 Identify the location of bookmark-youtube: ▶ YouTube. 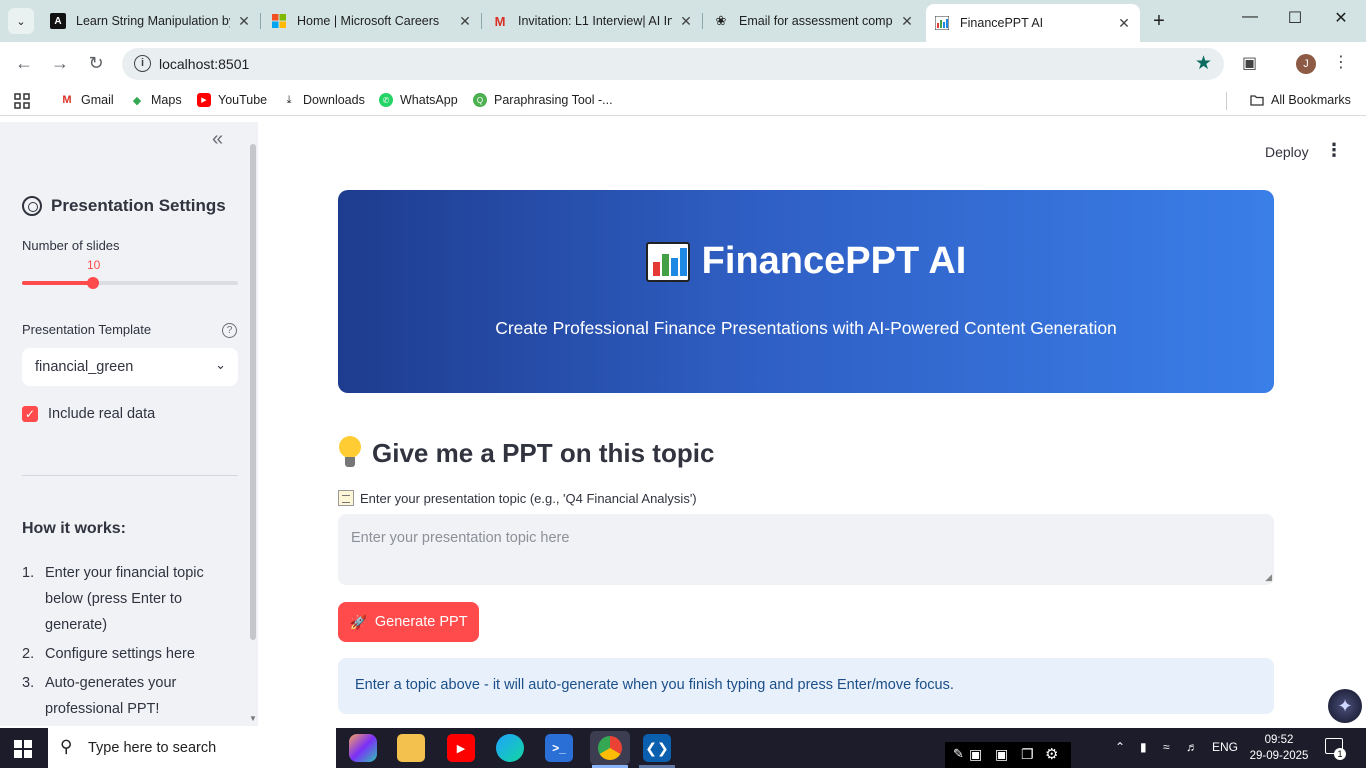
(232, 100).